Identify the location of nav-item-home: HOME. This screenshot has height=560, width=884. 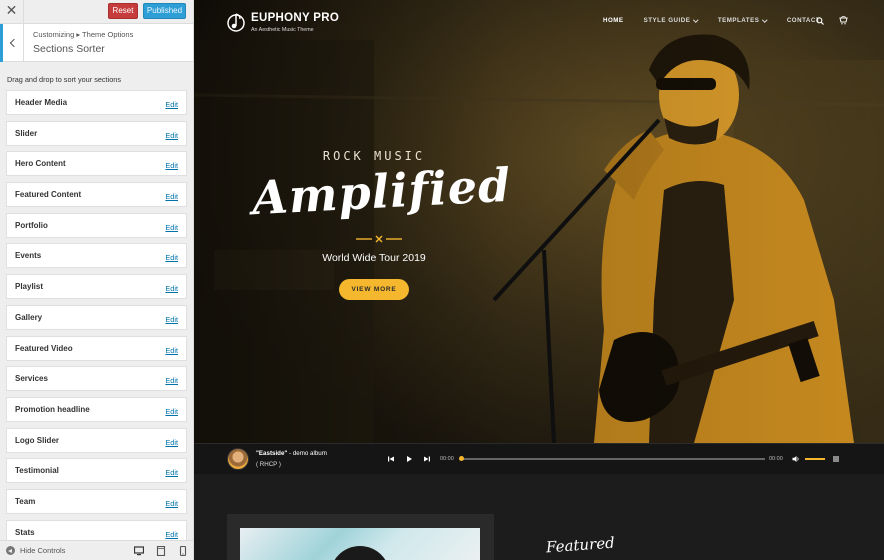
(613, 20).